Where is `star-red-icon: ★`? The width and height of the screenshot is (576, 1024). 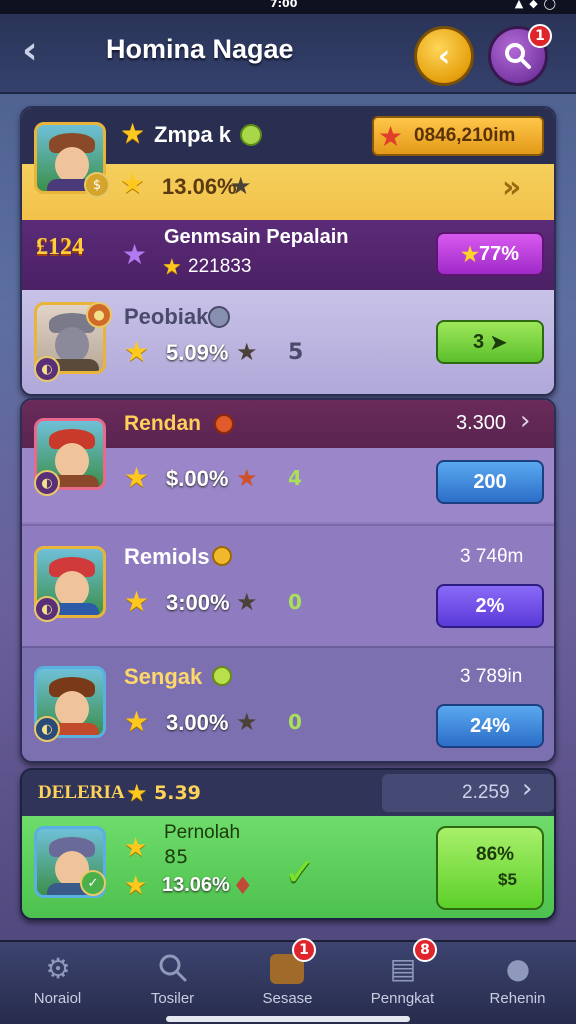
star-red-icon: ★ is located at coordinates (247, 478).